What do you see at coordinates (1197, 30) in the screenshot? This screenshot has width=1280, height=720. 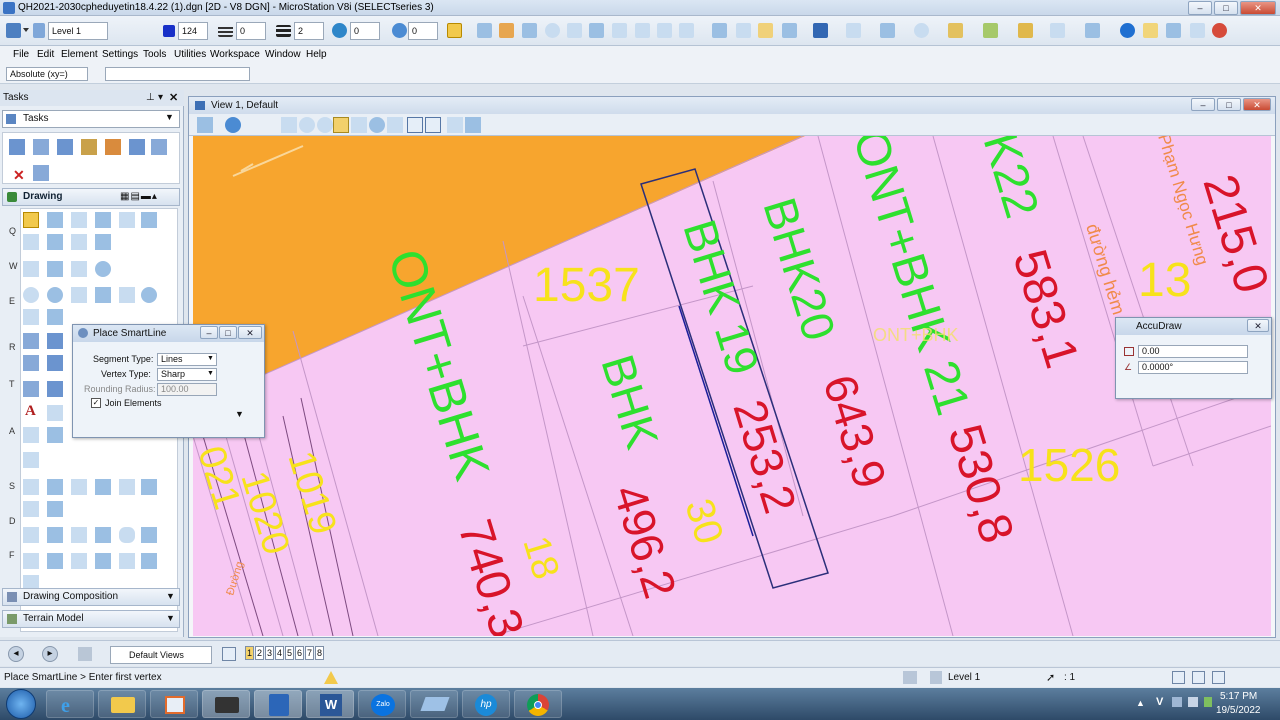 I see `tools-icon` at bounding box center [1197, 30].